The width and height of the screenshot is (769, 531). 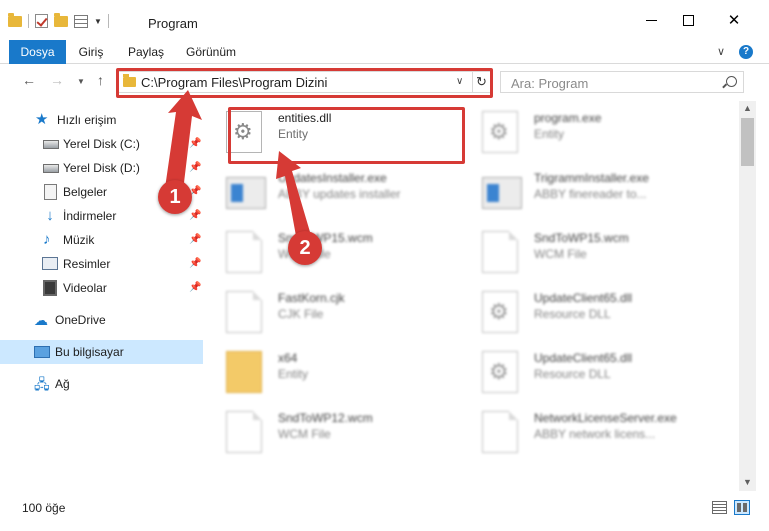 I want to click on sidebar-item-label: Resimler, so click(x=87, y=264).